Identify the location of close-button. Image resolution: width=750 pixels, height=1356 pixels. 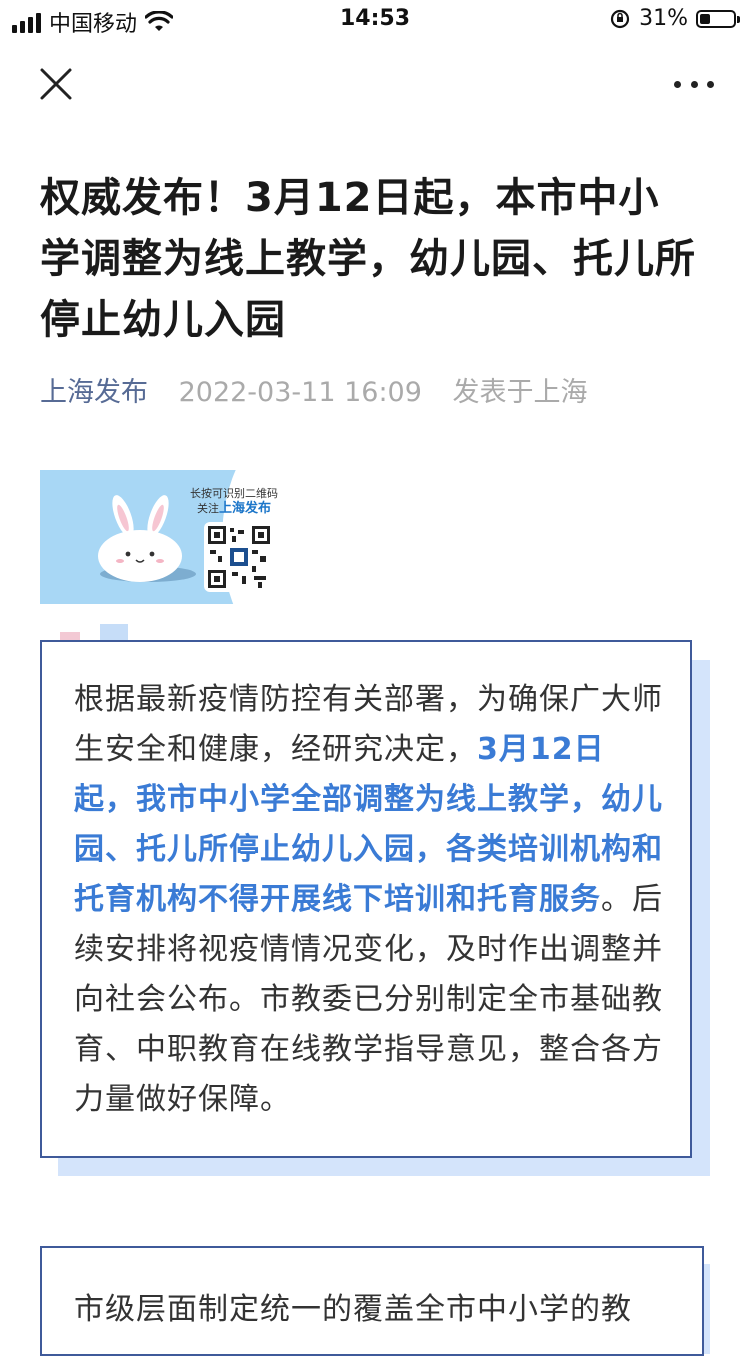
(56, 84).